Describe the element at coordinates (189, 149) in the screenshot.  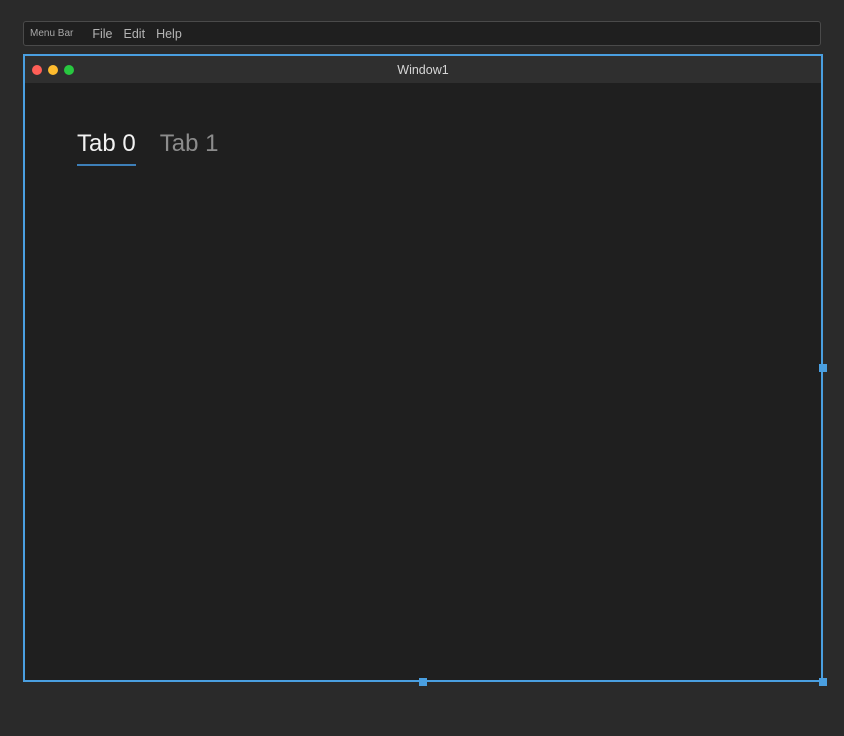
I see `tab-1: Tab 1` at that location.